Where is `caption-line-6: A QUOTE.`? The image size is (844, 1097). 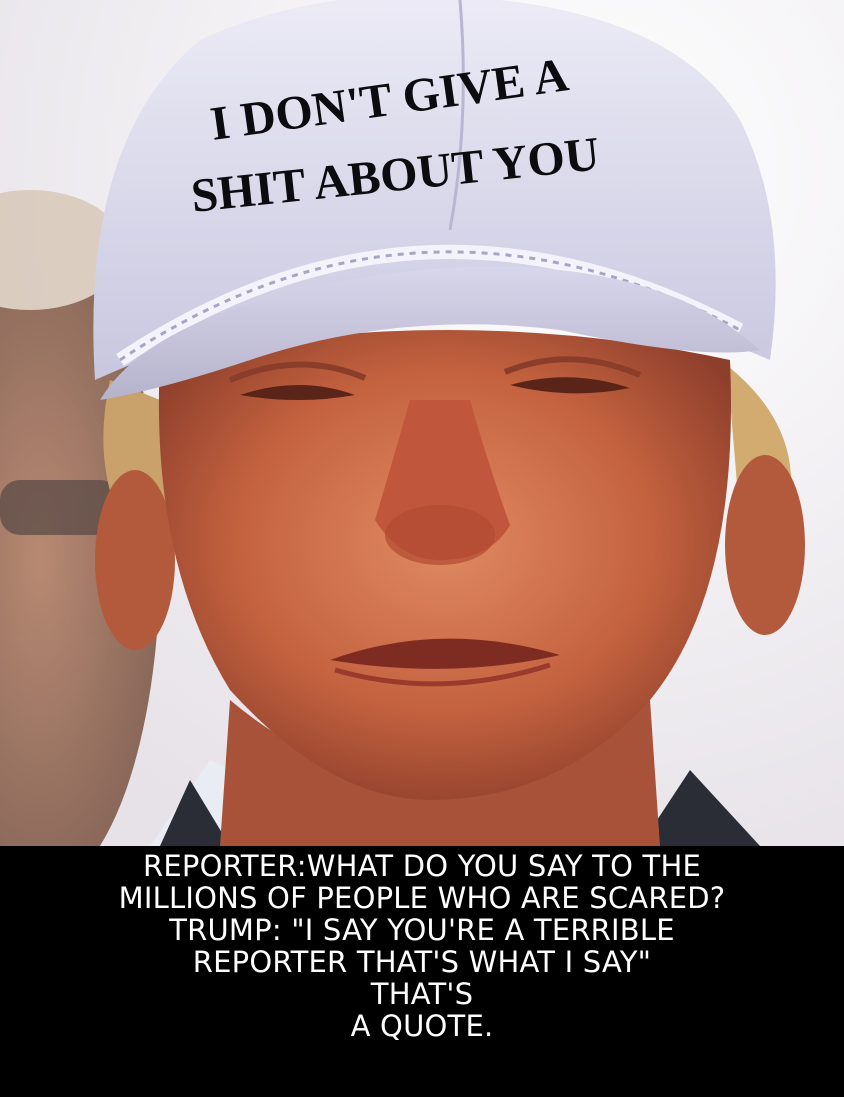 caption-line-6: A QUOTE. is located at coordinates (422, 1026).